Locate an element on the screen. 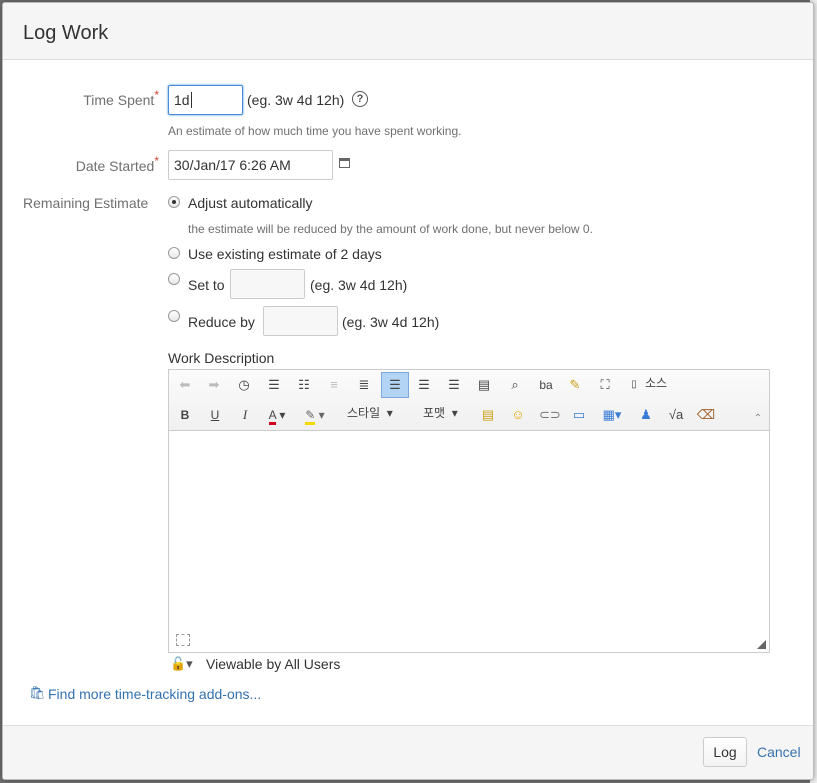  undo-icon: ⬅ is located at coordinates (185, 385).